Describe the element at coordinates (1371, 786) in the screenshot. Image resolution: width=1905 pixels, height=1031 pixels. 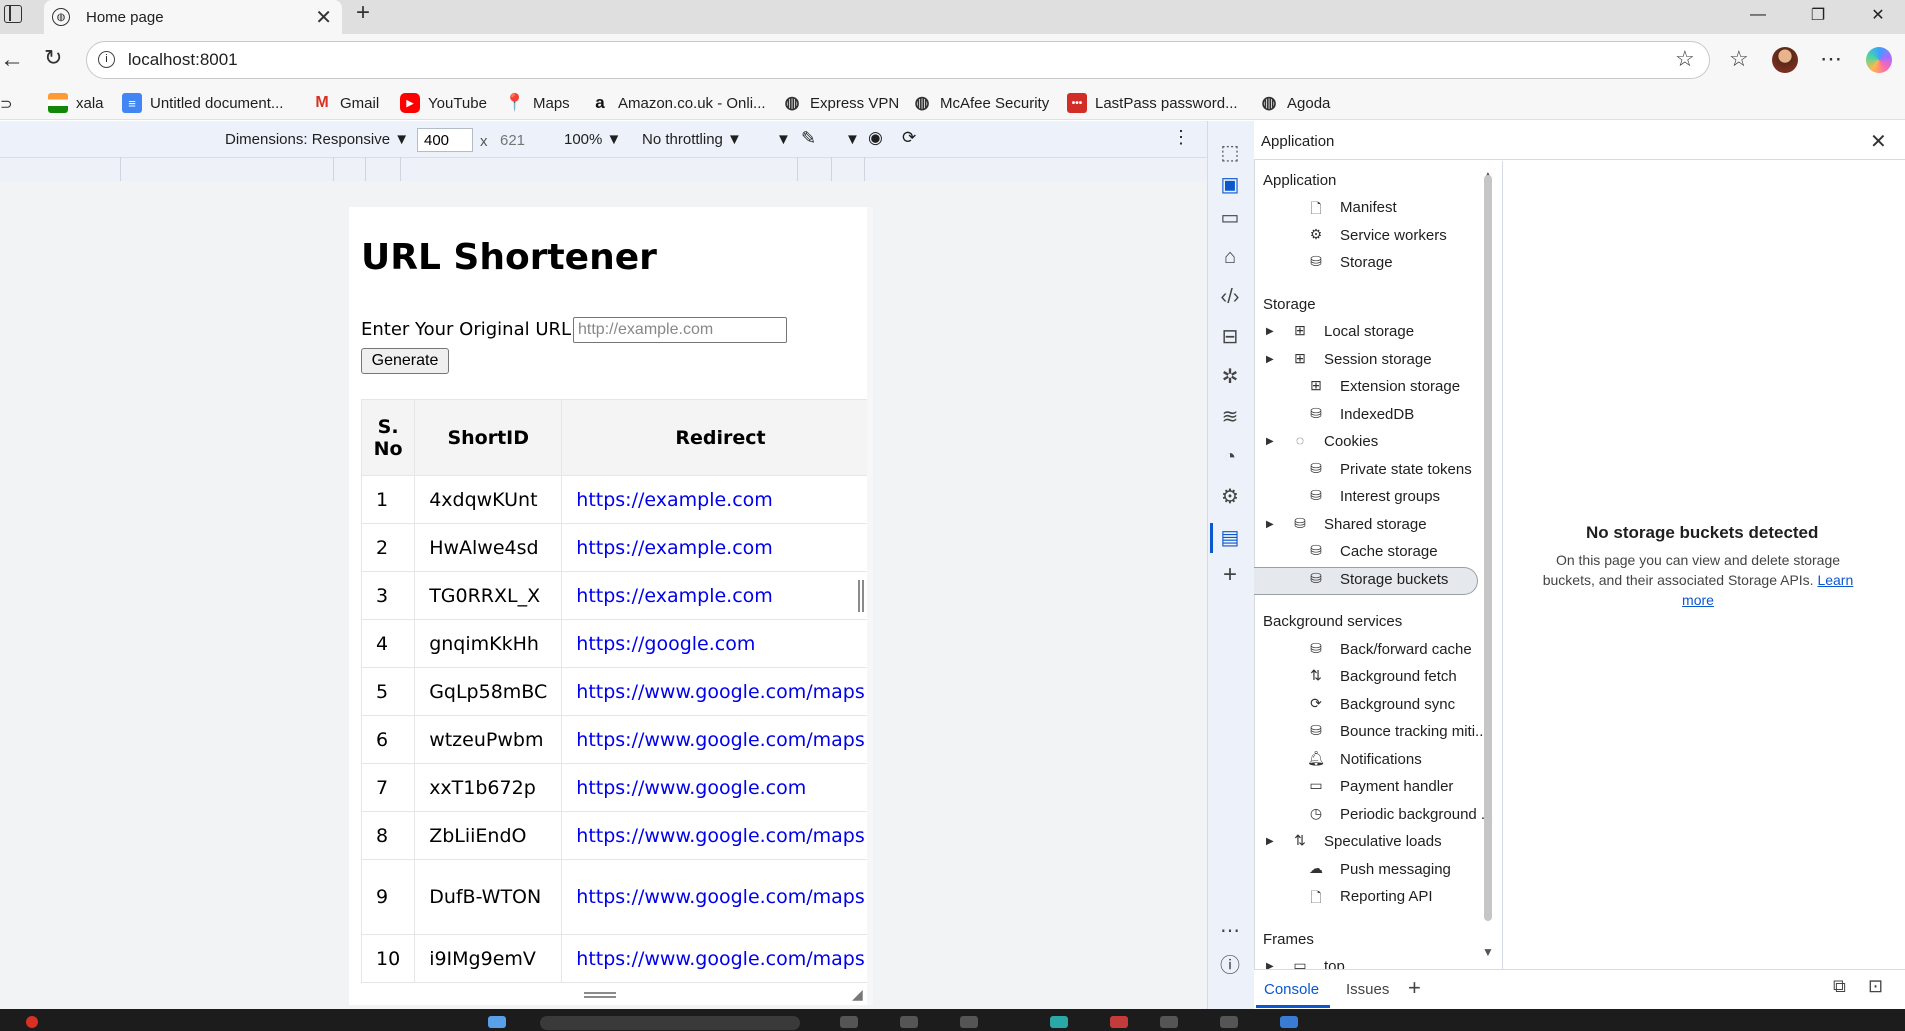
I see `tree-item-payment-handler: ▭ Payment handler` at that location.